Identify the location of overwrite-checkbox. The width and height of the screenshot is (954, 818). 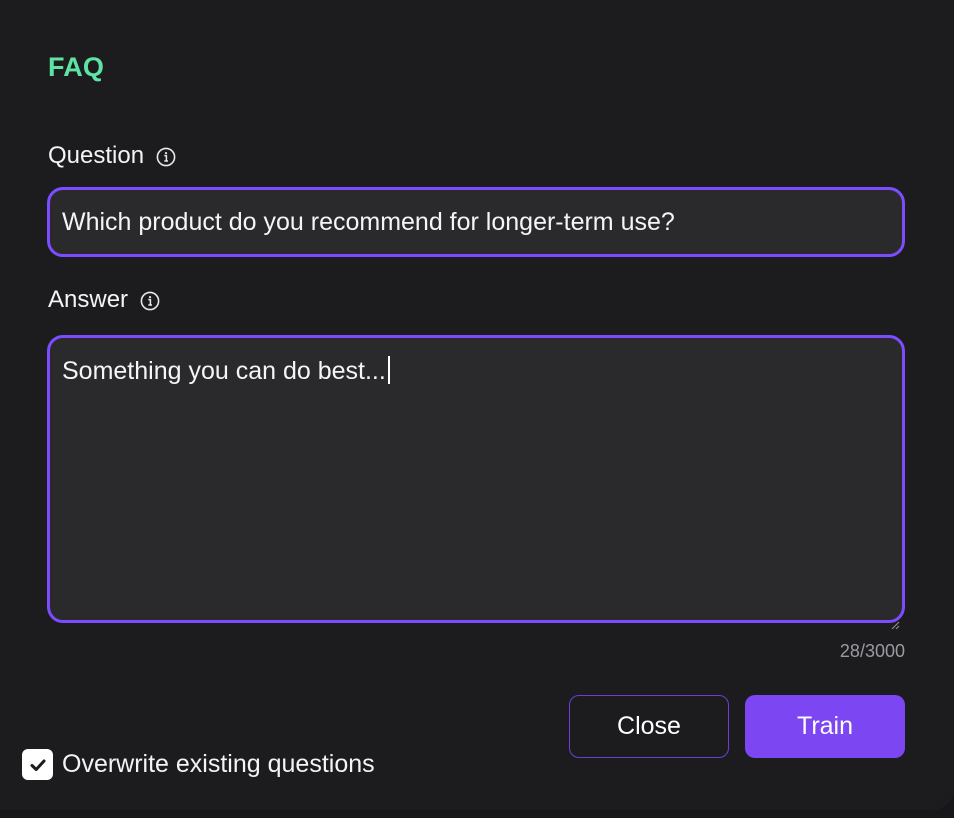
(37, 764).